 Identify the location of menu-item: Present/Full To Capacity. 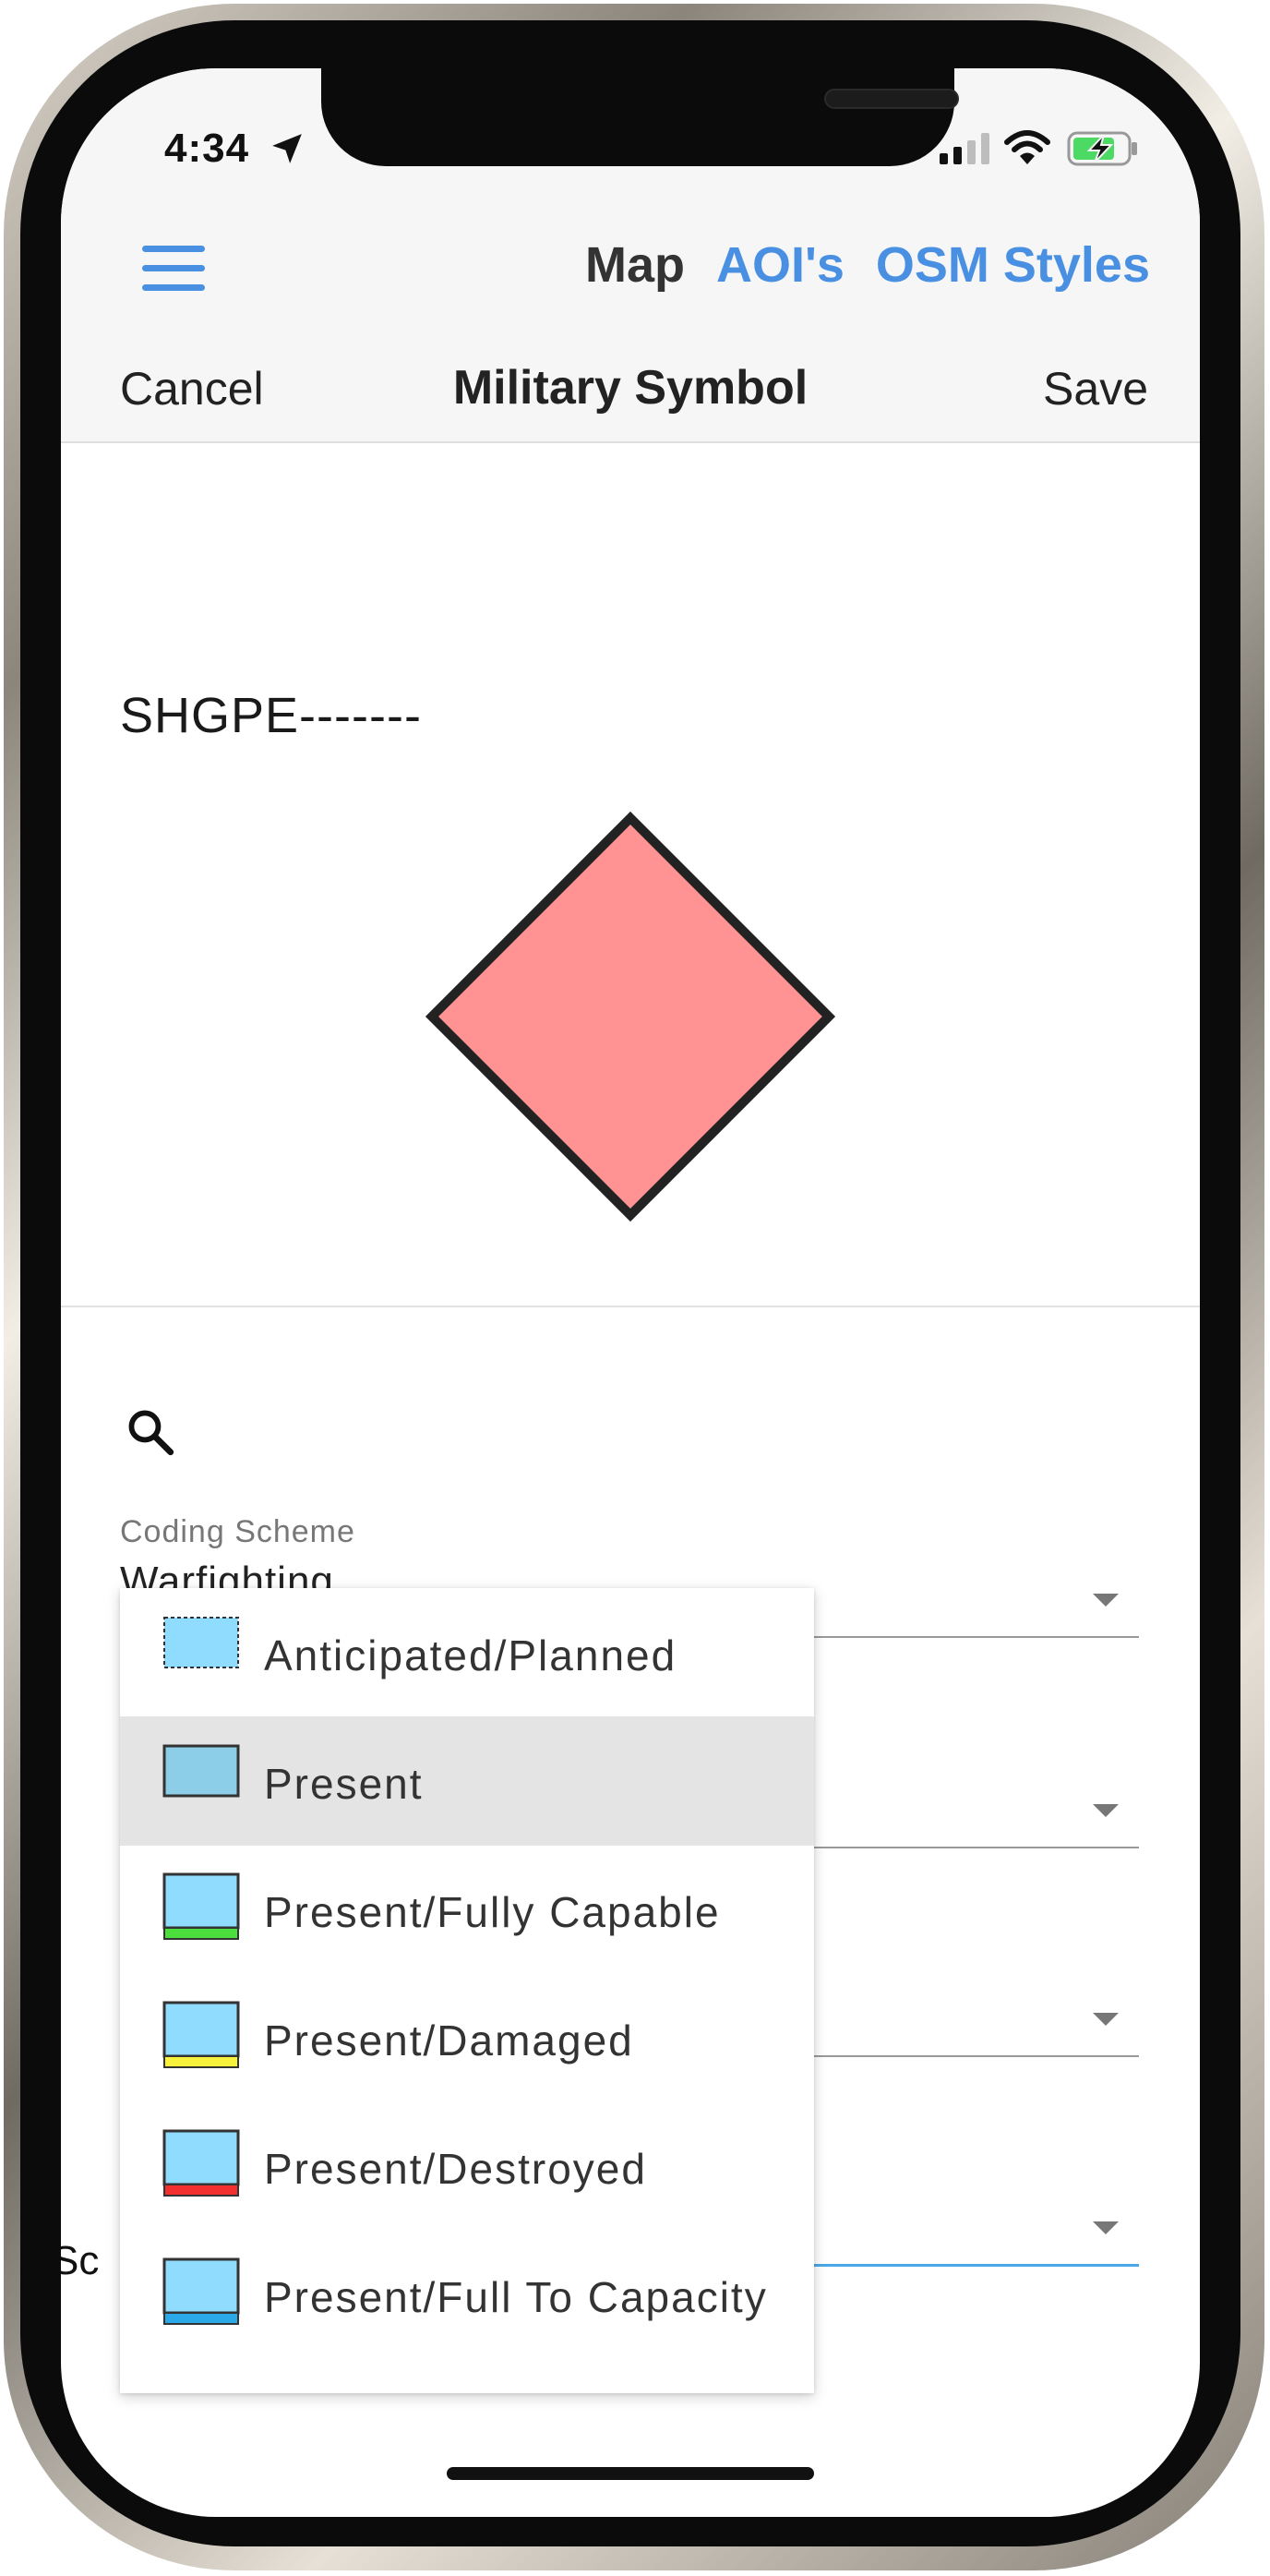
(467, 2294).